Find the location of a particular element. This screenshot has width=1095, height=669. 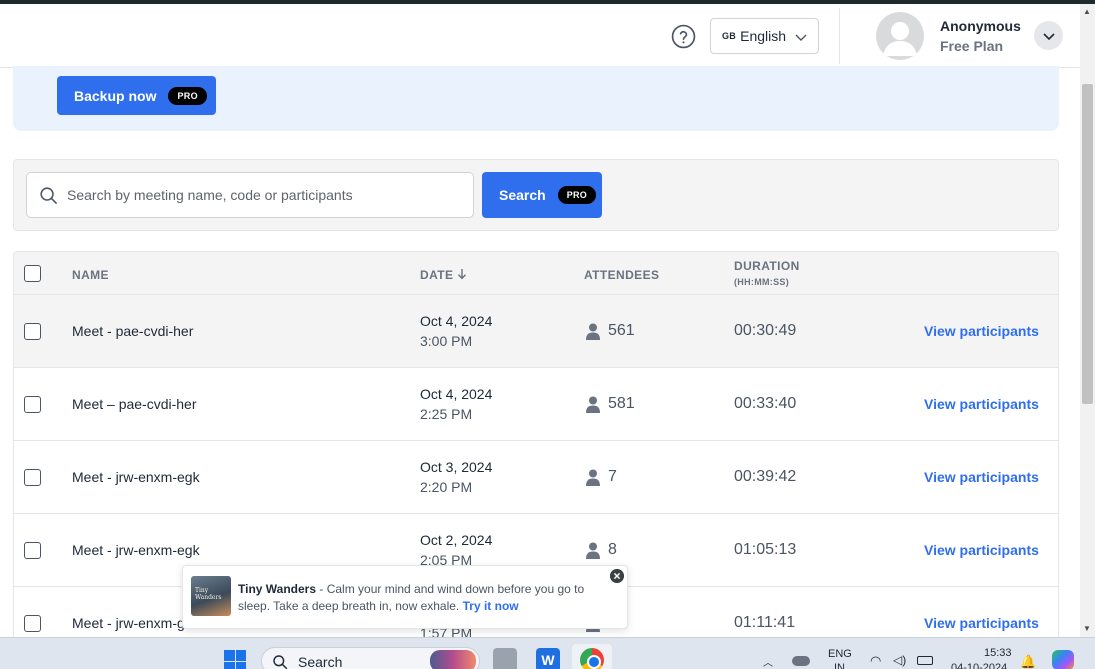

language-label: English is located at coordinates (763, 36).